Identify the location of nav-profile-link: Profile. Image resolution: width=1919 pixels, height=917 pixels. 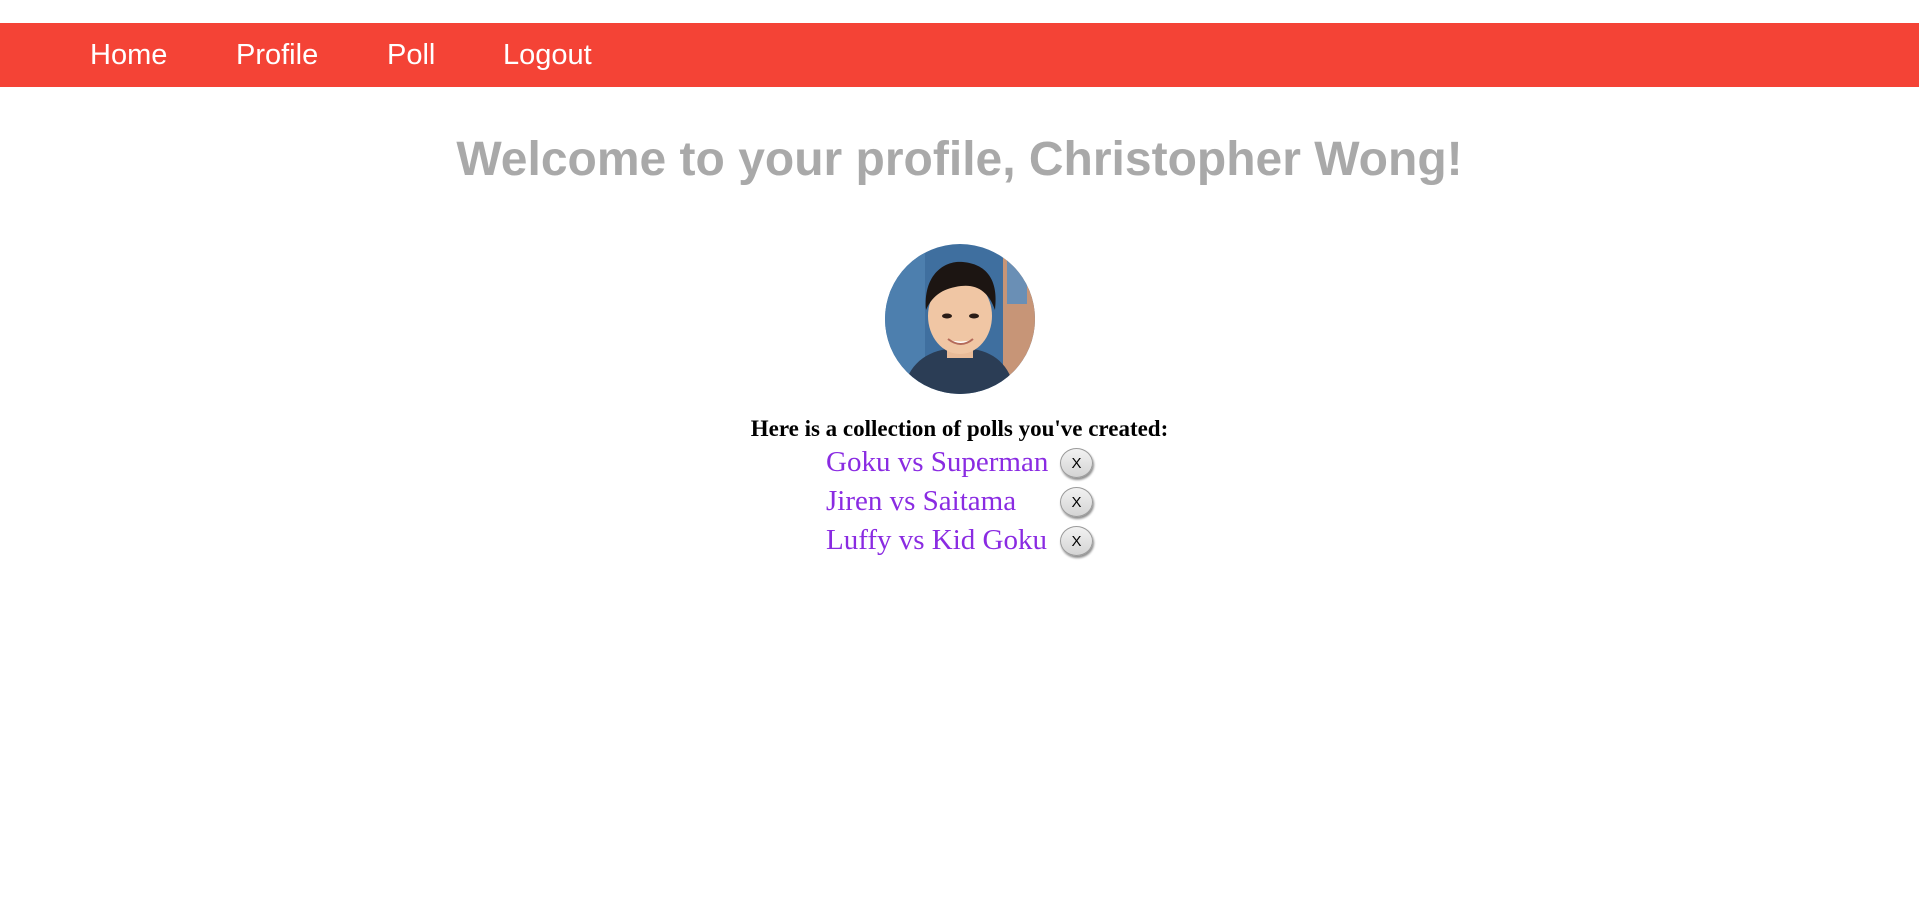
(277, 55).